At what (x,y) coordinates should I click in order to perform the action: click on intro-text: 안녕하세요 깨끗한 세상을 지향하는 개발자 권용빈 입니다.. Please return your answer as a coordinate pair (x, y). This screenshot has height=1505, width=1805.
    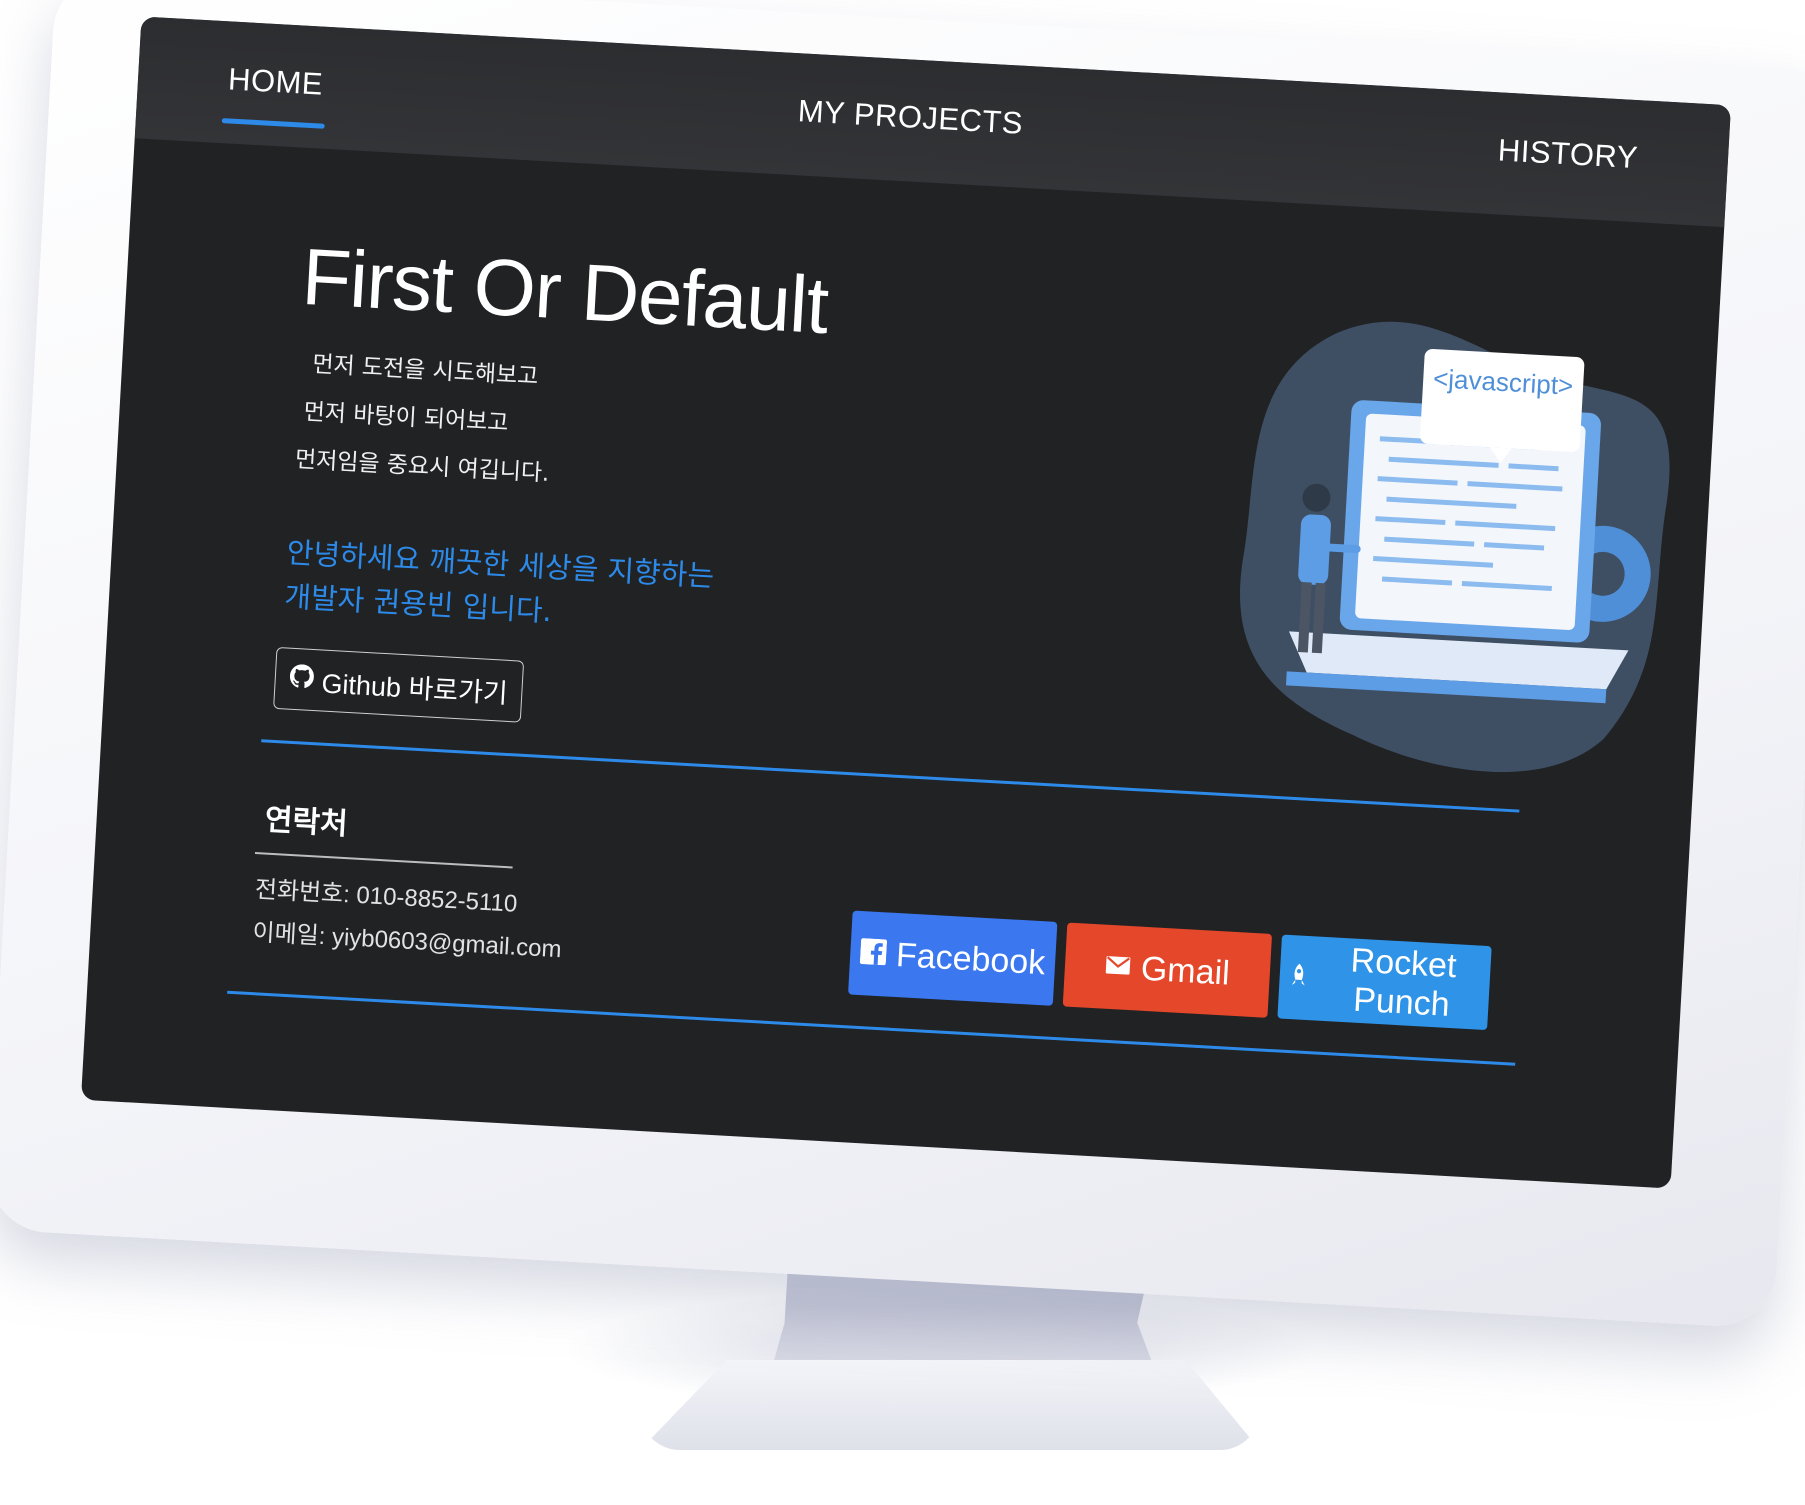
    Looking at the image, I should click on (499, 586).